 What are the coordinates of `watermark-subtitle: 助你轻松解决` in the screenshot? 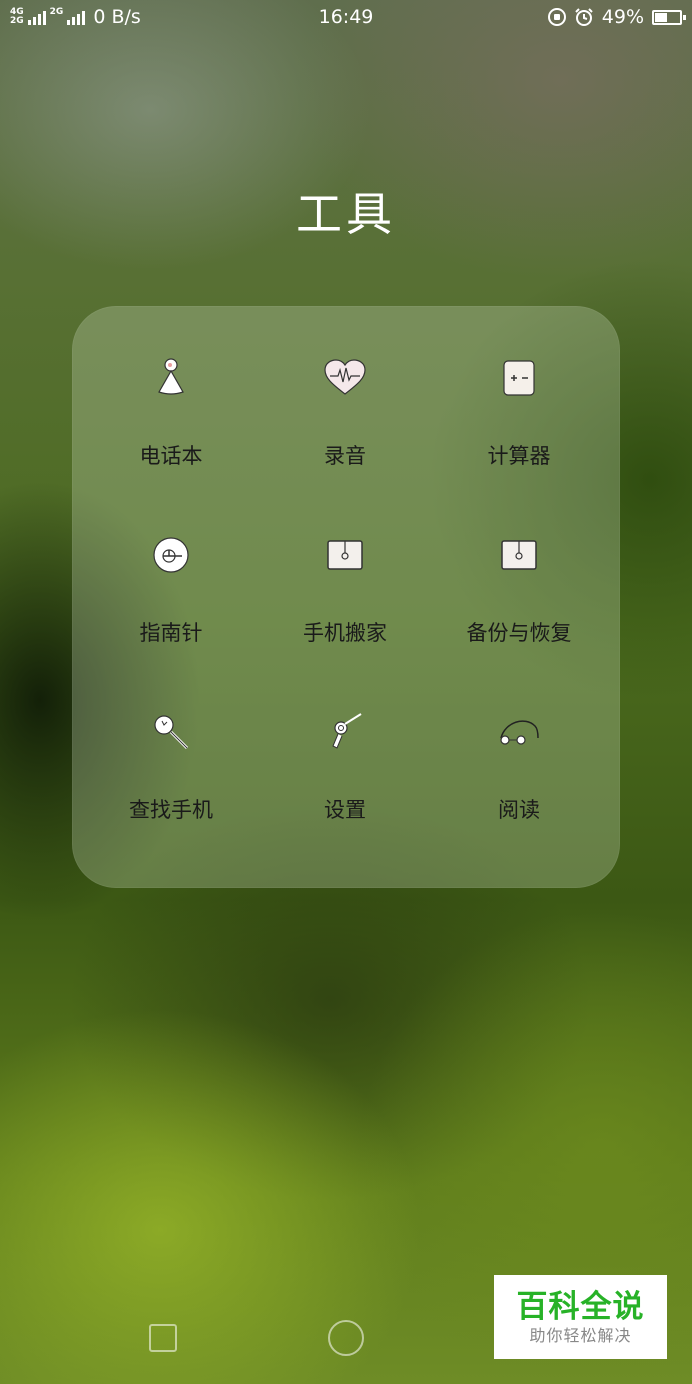 It's located at (580, 1335).